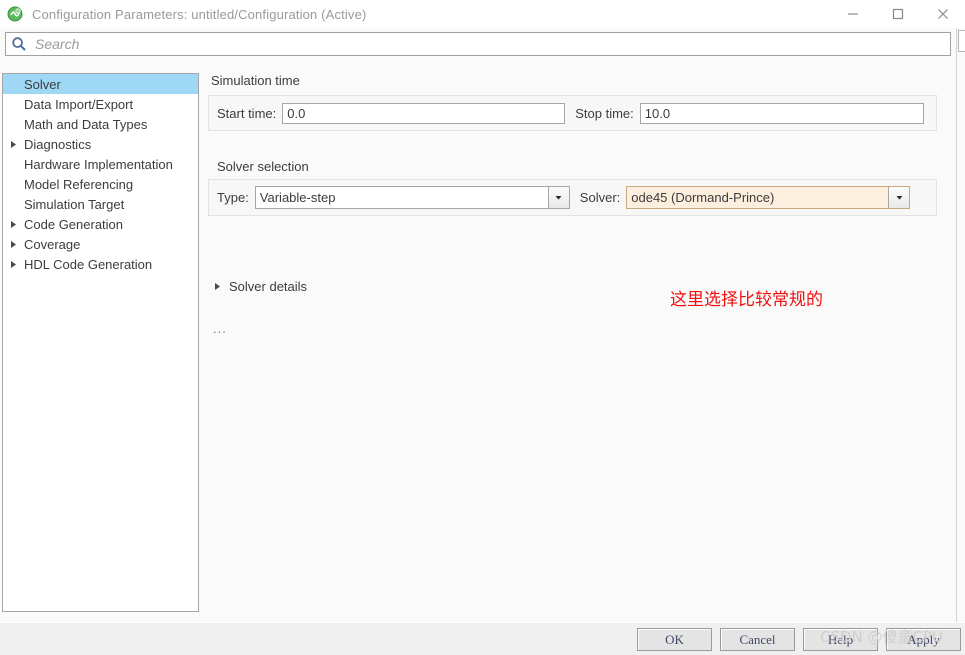  Describe the element at coordinates (58, 144) in the screenshot. I see `sidebar-item-label: Diagnostics` at that location.